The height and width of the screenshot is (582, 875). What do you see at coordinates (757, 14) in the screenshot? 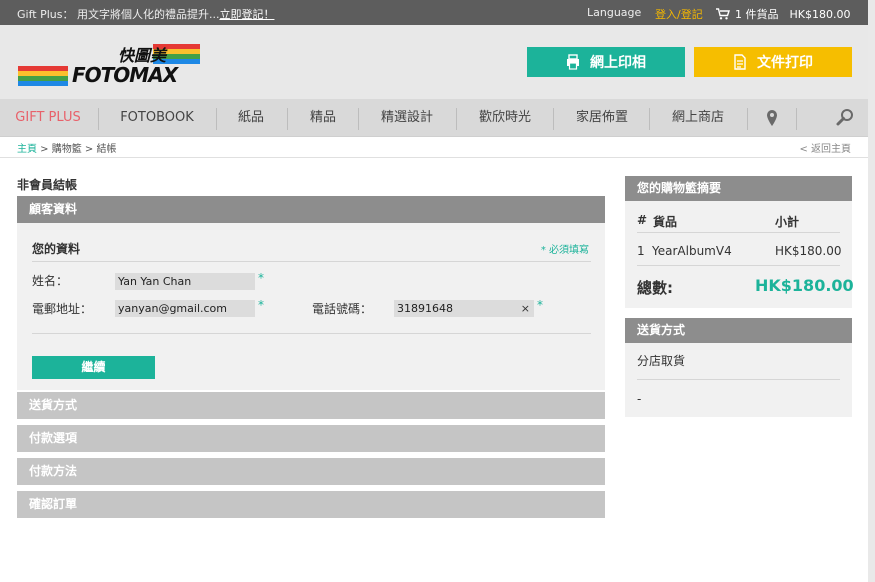
I see `cart-count: 1 件貨品` at bounding box center [757, 14].